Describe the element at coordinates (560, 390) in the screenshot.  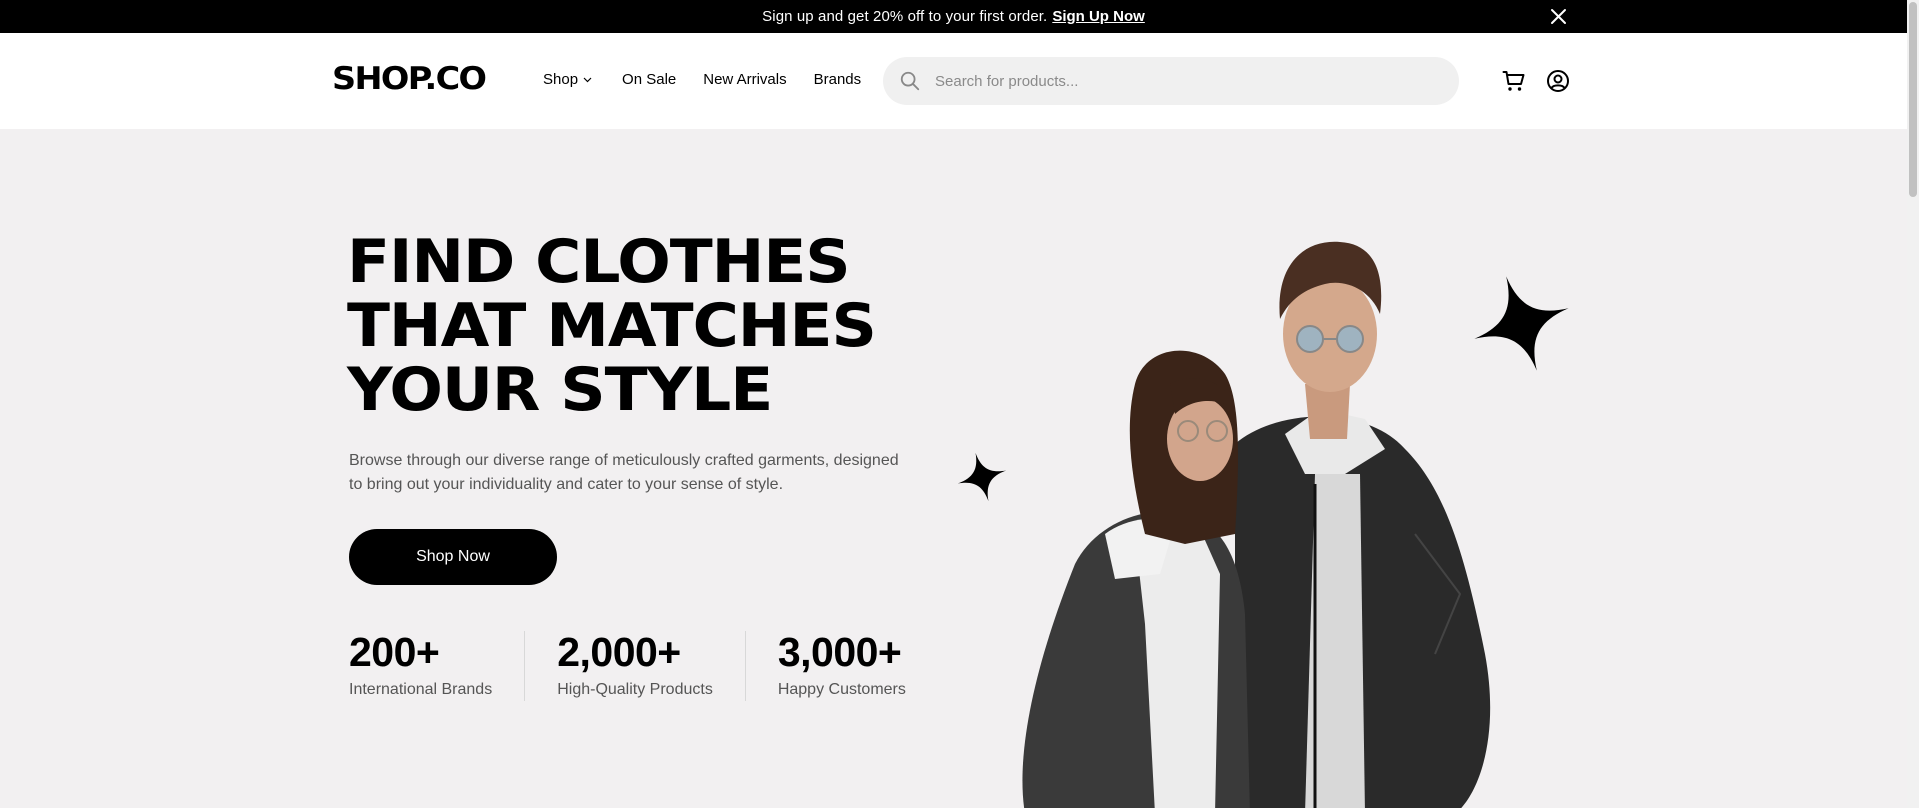
I see `hero-title-line: YOUR STYLE` at that location.